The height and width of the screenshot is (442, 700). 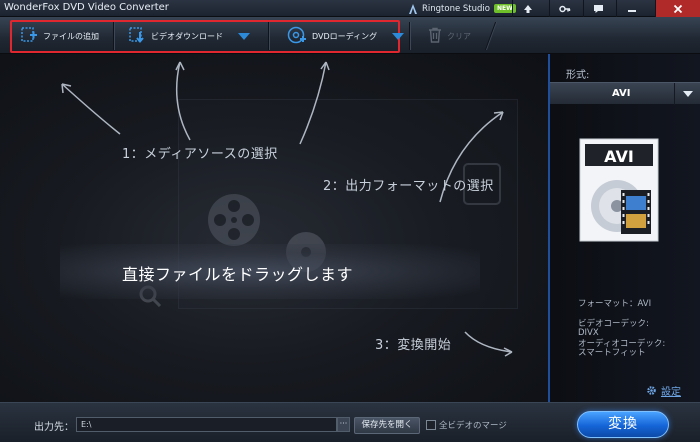 I want to click on bottom-bar: 出力先： E:\ ··· 保存先を開く 全ビデオのマージ 変換, so click(x=350, y=422).